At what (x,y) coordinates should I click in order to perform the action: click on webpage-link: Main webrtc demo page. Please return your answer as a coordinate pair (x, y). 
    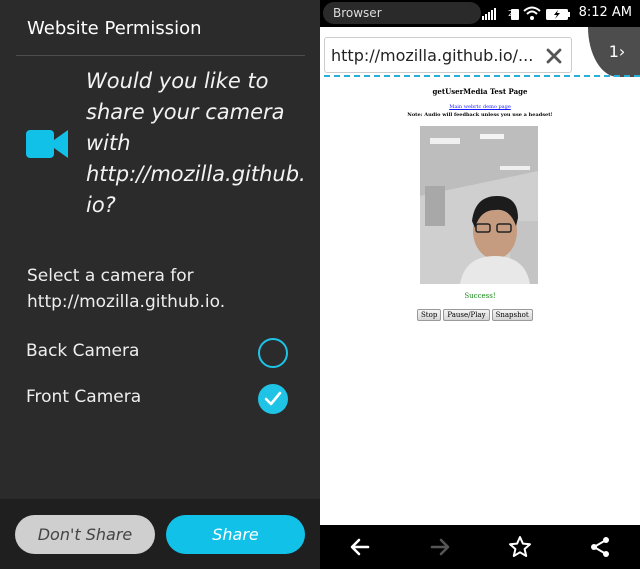
    Looking at the image, I should click on (480, 107).